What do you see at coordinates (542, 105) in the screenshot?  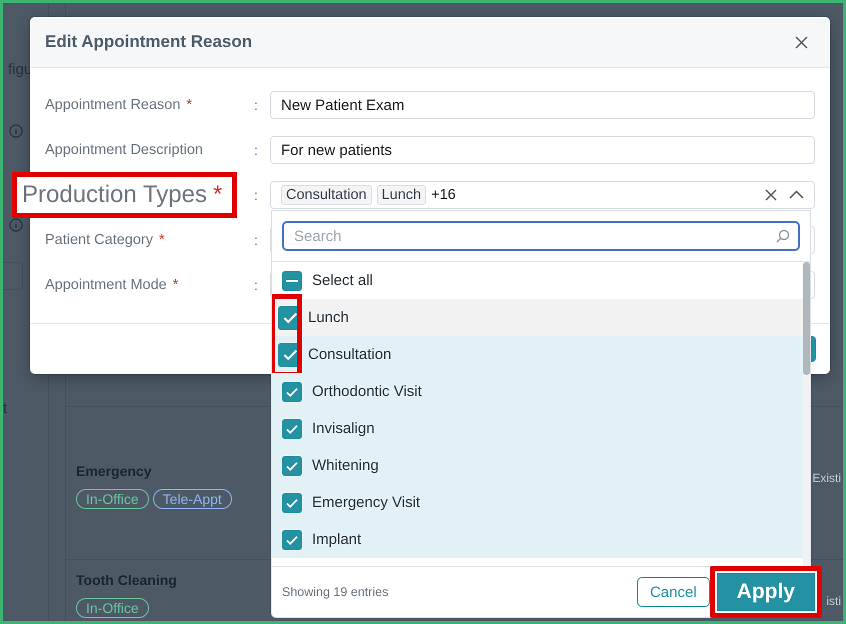 I see `text-field: New Patient Exam` at bounding box center [542, 105].